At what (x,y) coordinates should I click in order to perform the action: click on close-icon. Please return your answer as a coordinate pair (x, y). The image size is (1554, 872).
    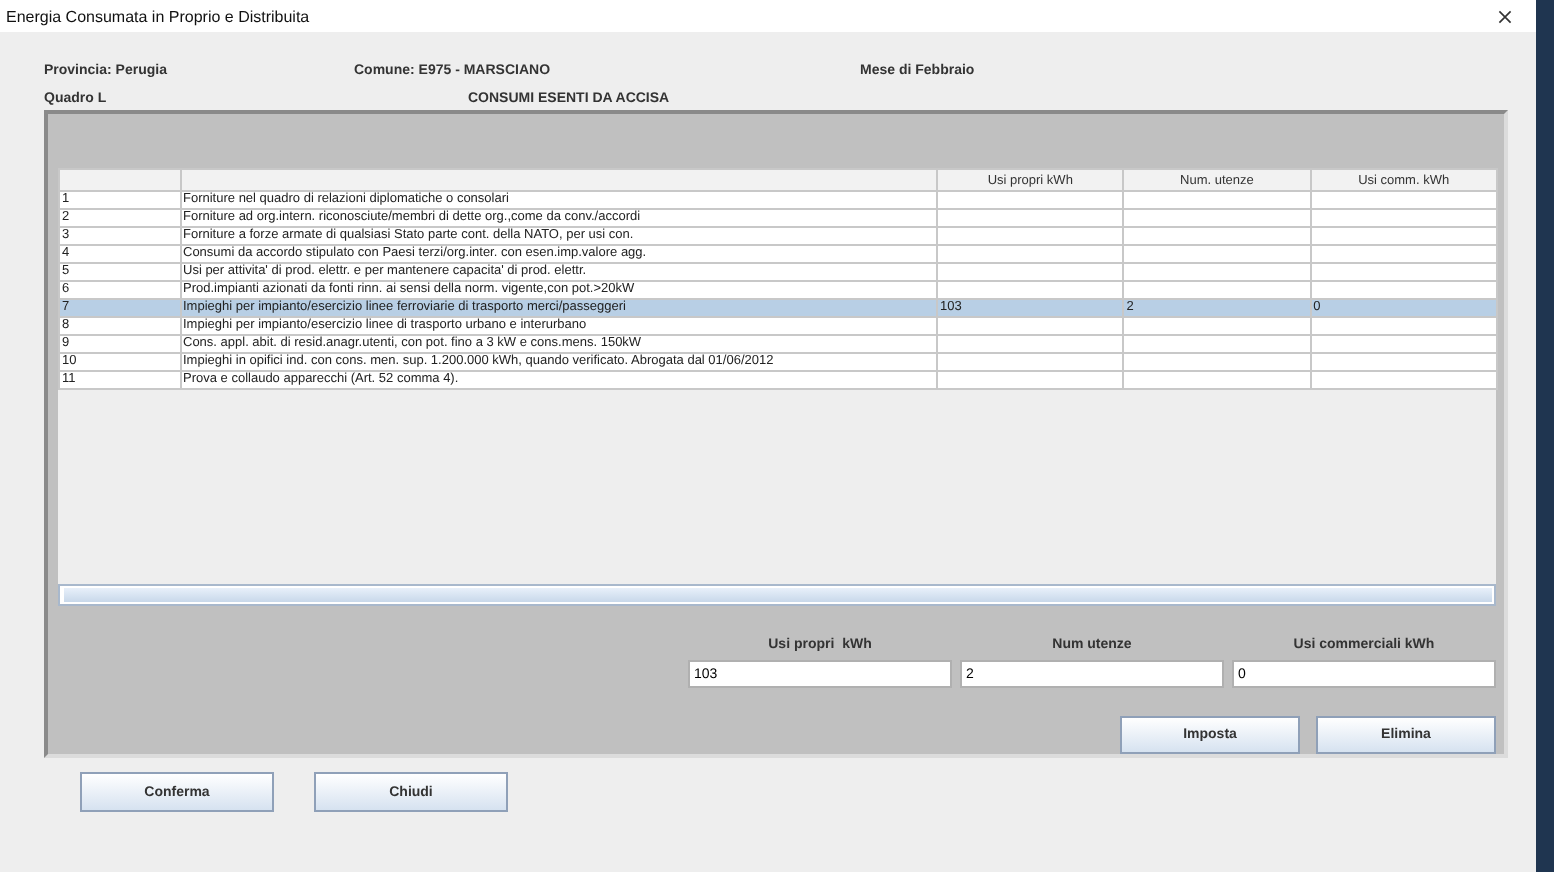
    Looking at the image, I should click on (1505, 16).